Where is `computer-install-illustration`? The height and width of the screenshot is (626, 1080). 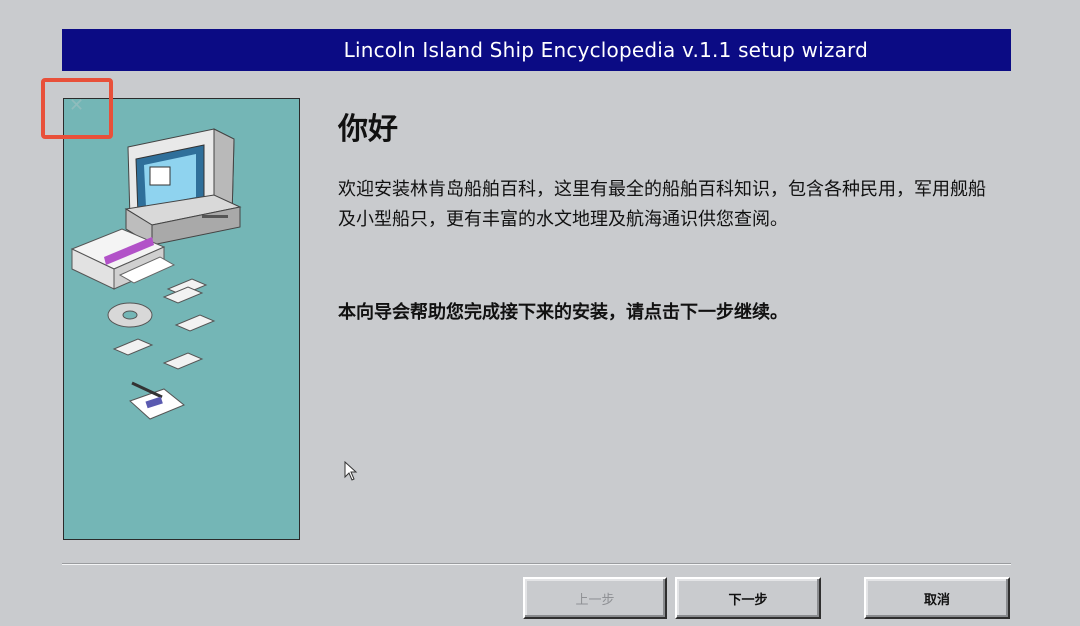 computer-install-illustration is located at coordinates (156, 274).